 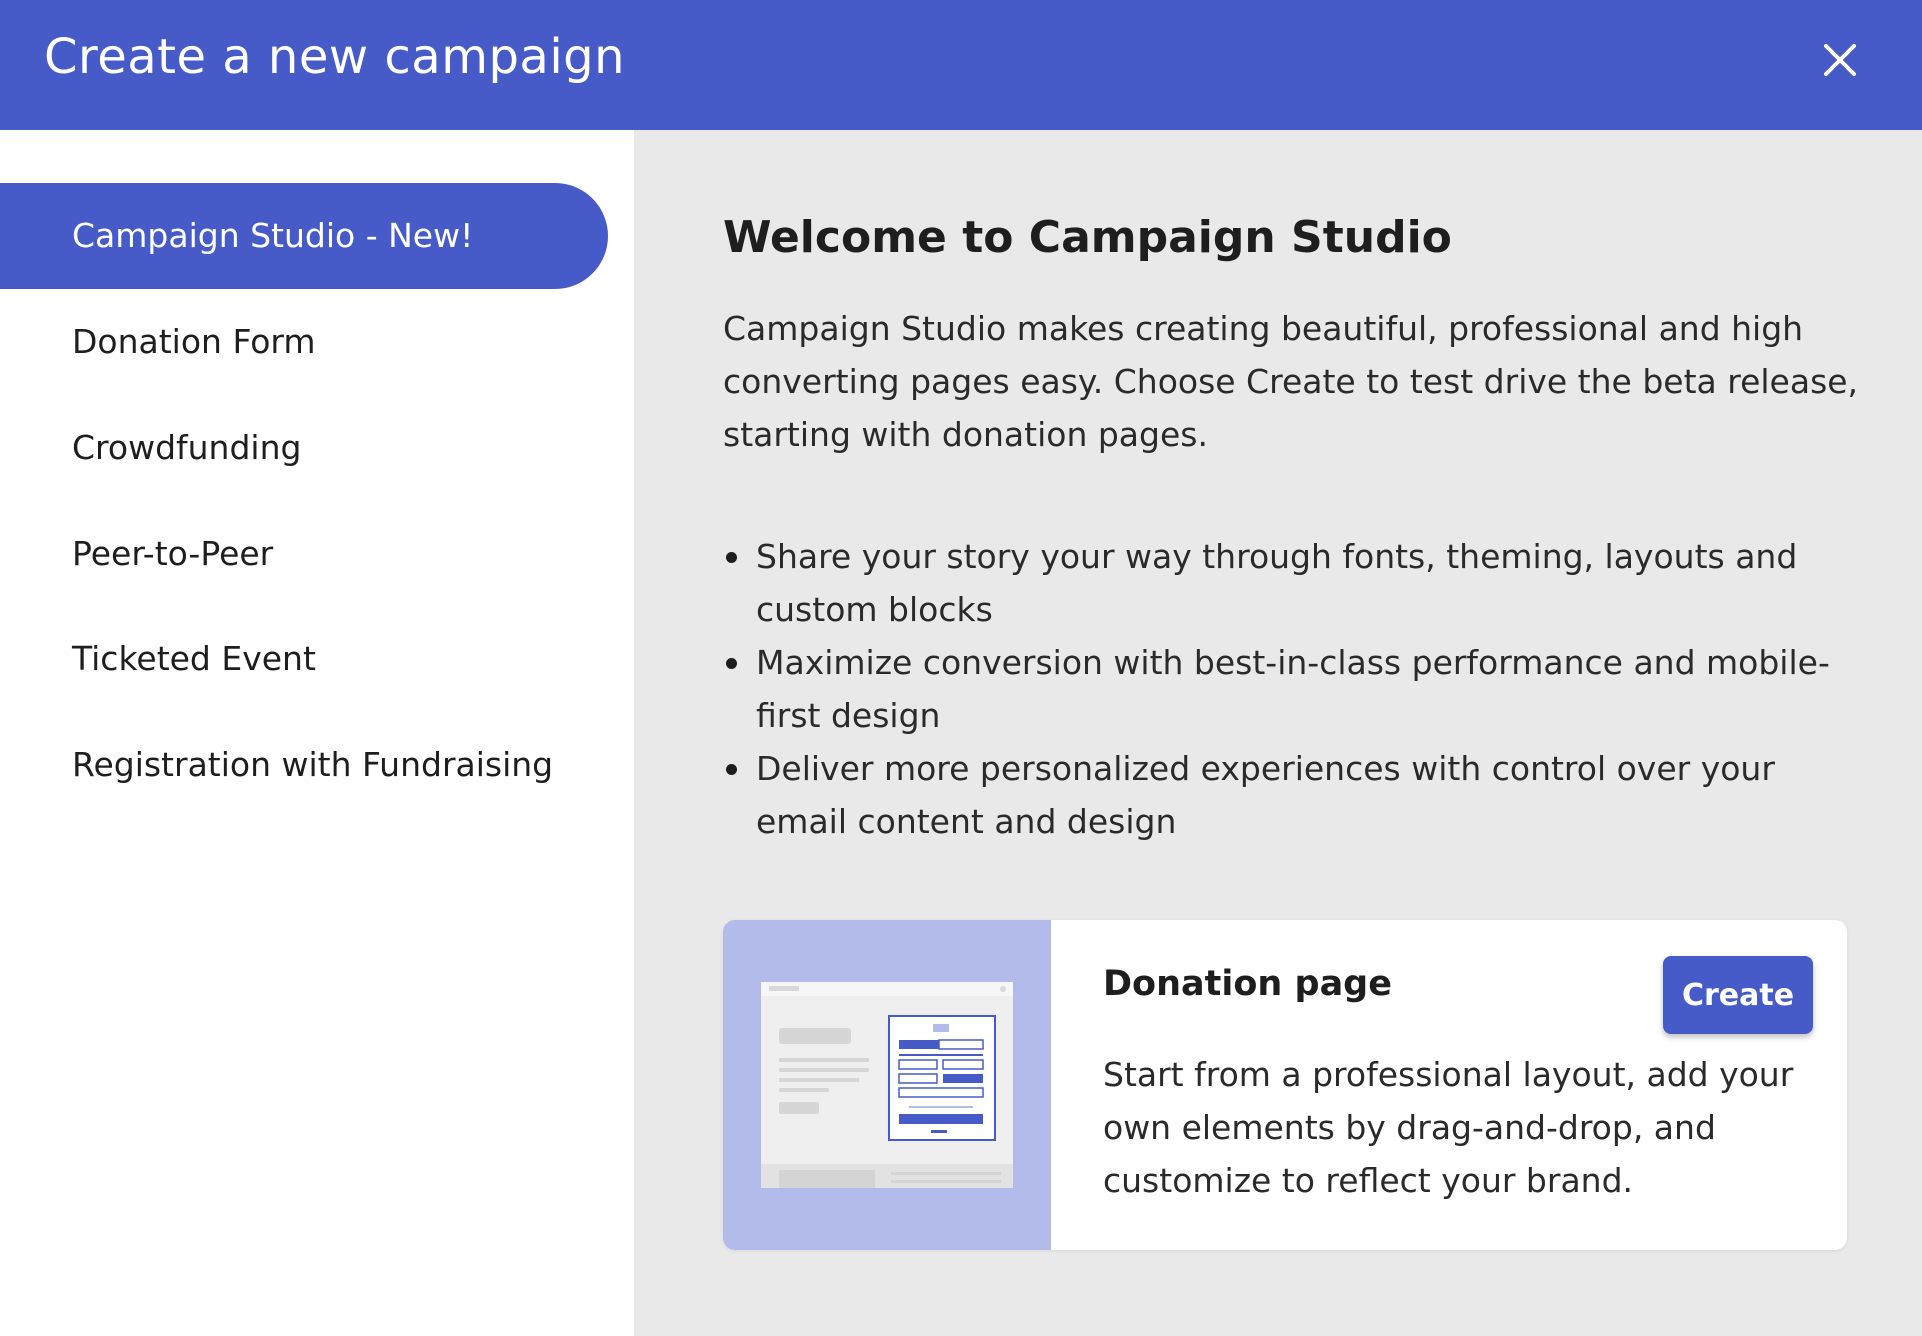 What do you see at coordinates (304, 765) in the screenshot?
I see `sidebar-item-registration-with-fundraising: Registration with Fundraising` at bounding box center [304, 765].